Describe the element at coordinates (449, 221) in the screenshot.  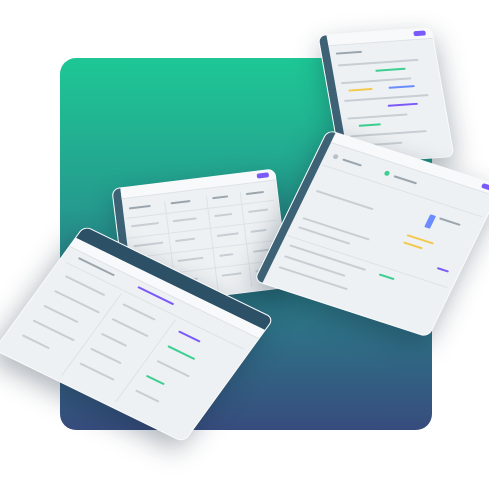
I see `stat-line` at that location.